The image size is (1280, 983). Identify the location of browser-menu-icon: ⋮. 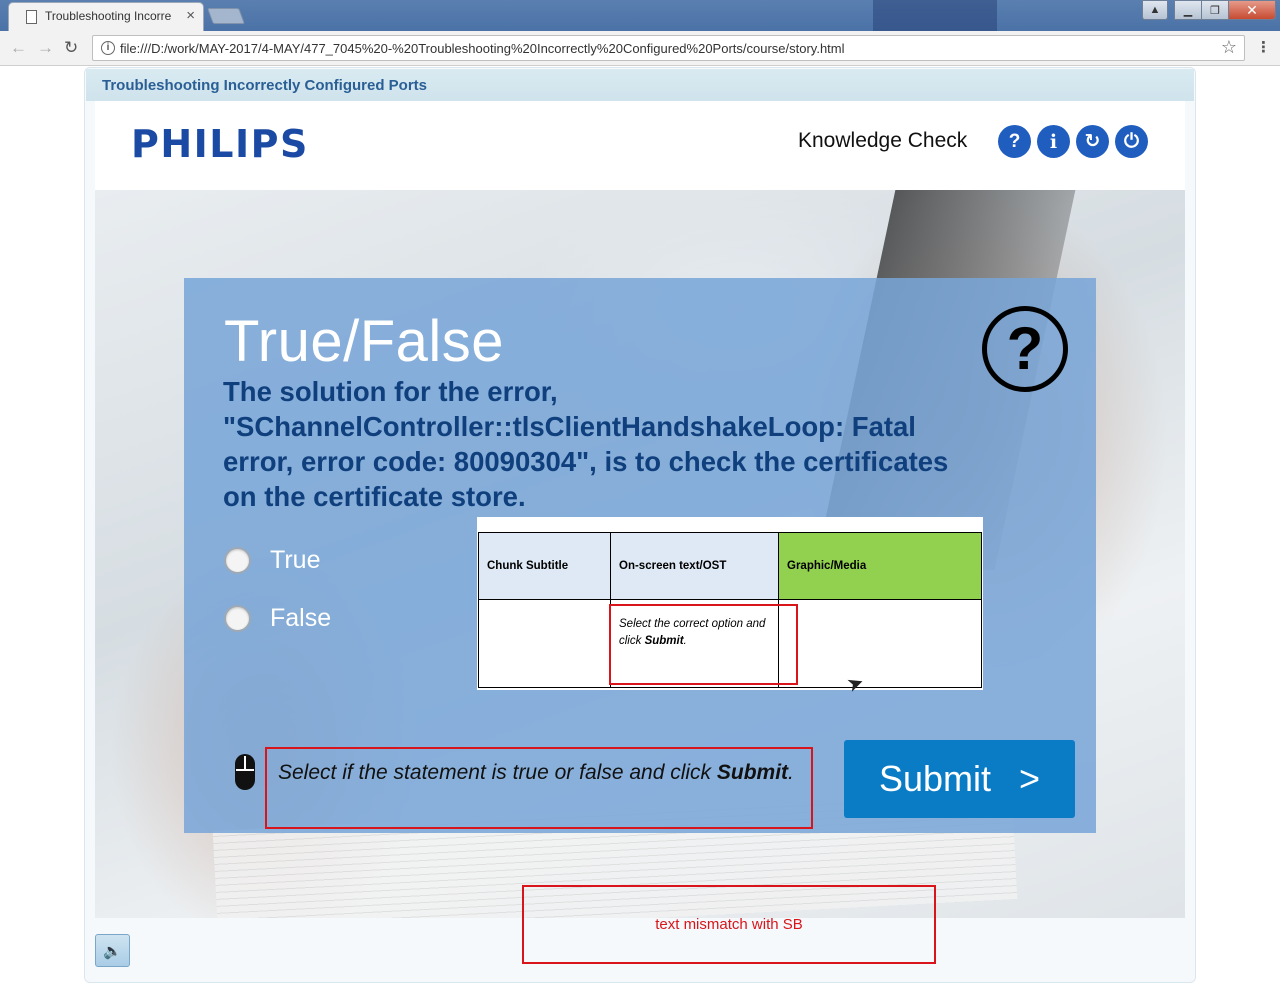
(1263, 47).